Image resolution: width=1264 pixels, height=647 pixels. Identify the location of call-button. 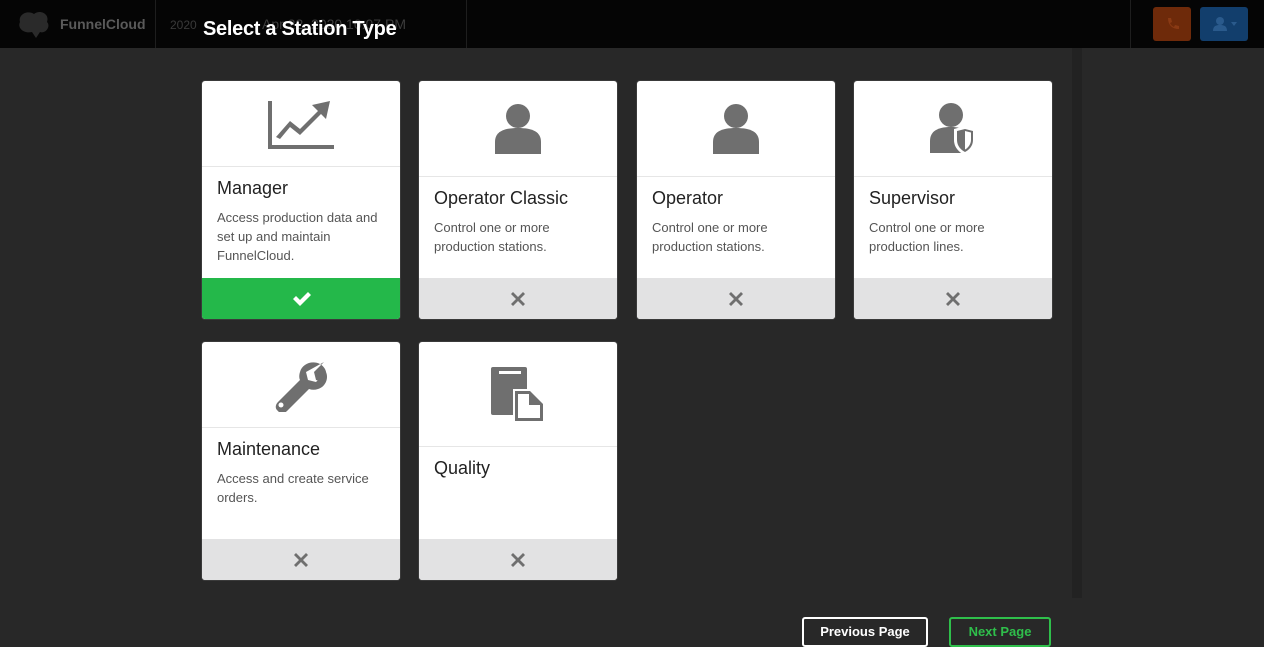
(1172, 24).